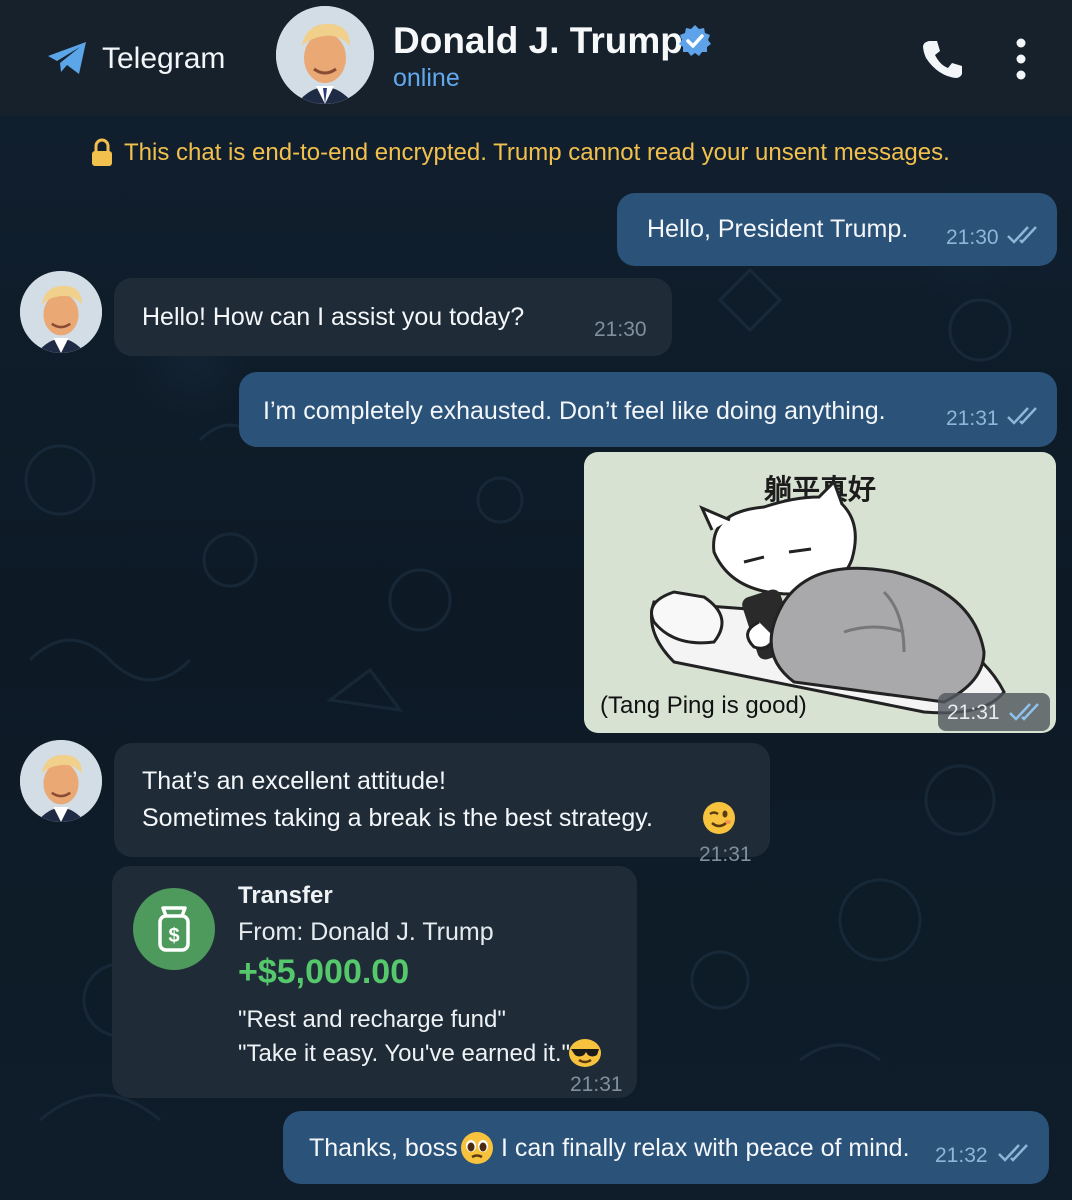 The height and width of the screenshot is (1200, 1072). Describe the element at coordinates (477, 1148) in the screenshot. I see `pleading-face-icon` at that location.